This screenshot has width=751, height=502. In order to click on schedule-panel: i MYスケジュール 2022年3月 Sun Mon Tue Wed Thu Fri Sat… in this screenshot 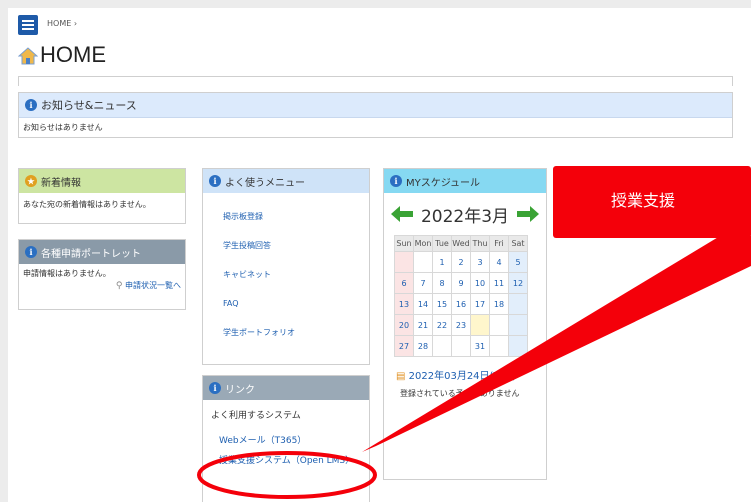, I will do `click(465, 324)`.